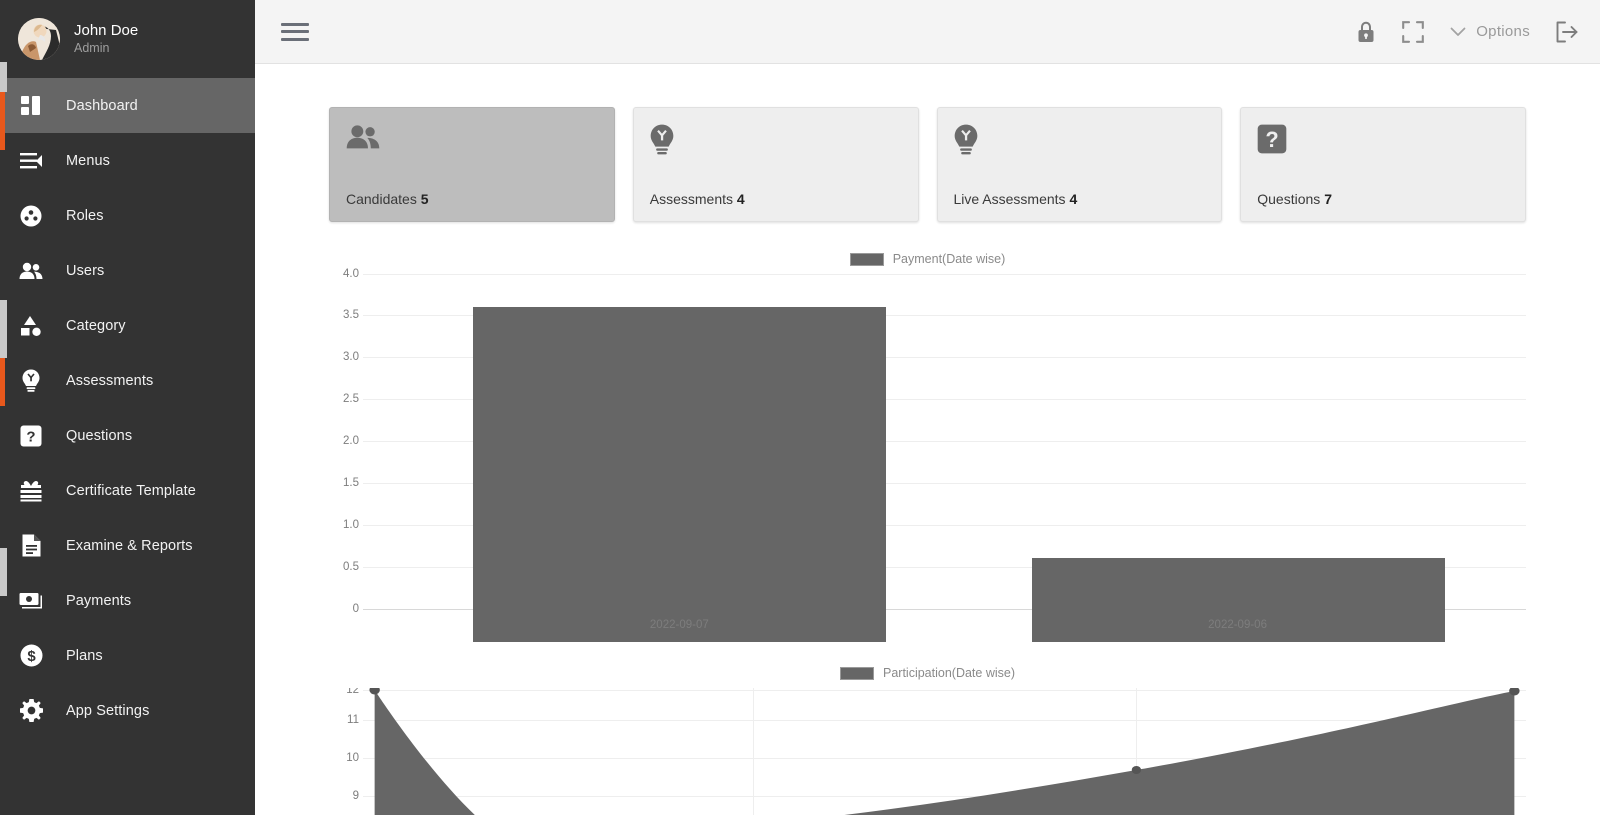  I want to click on stat-card-label: Assessments, so click(691, 199).